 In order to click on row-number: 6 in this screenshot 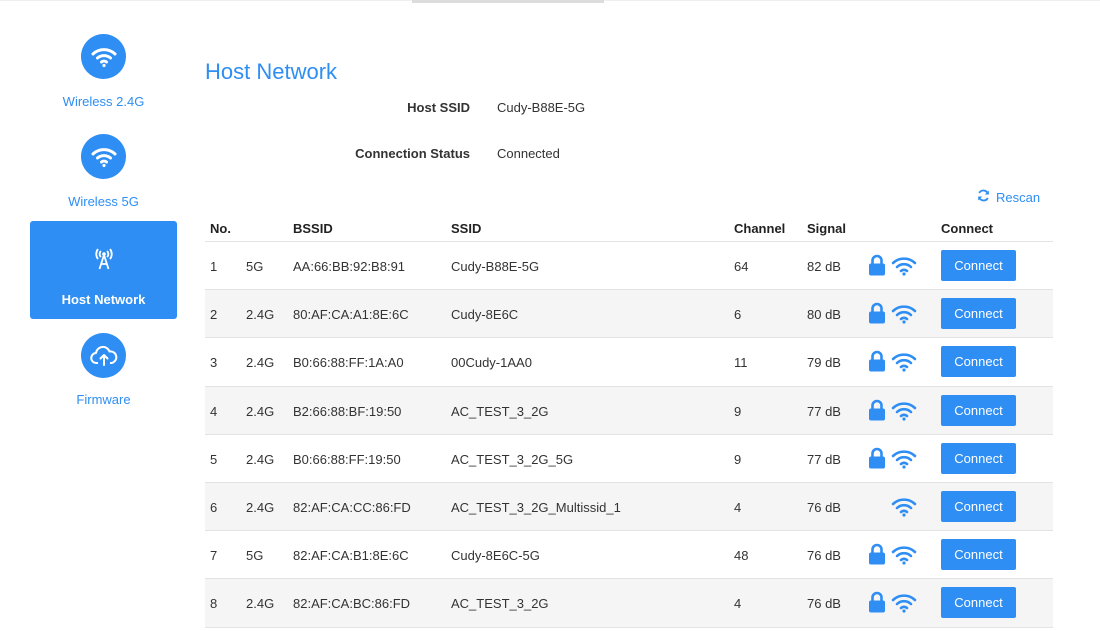, I will do `click(214, 507)`.